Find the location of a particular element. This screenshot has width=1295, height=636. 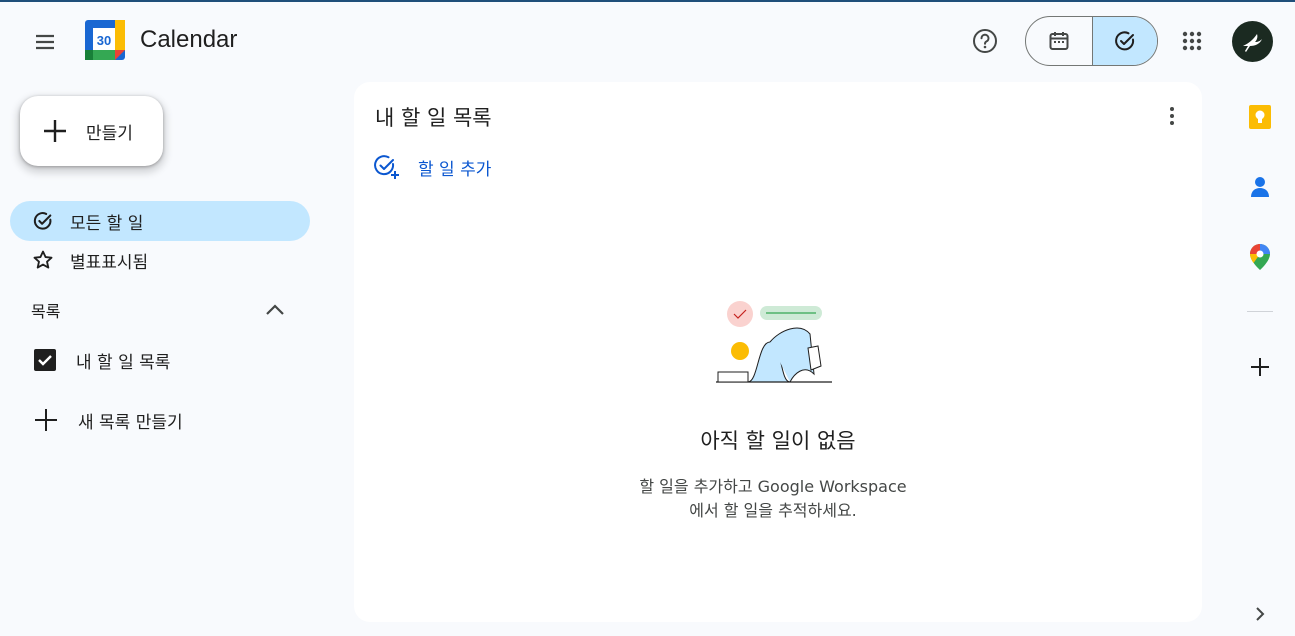

contacts-icon is located at coordinates (1260, 187).